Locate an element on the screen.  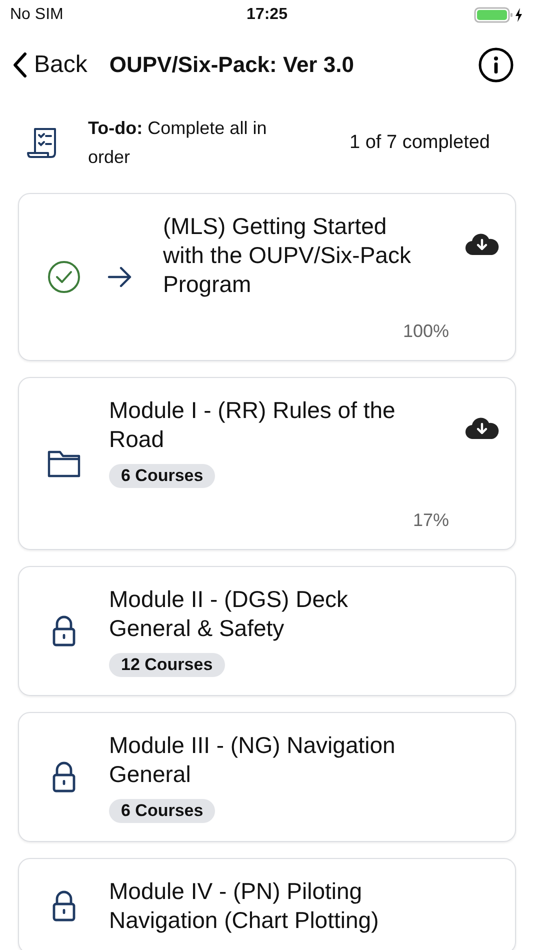
todo-instruction: To-do: Complete all in order is located at coordinates (178, 143).